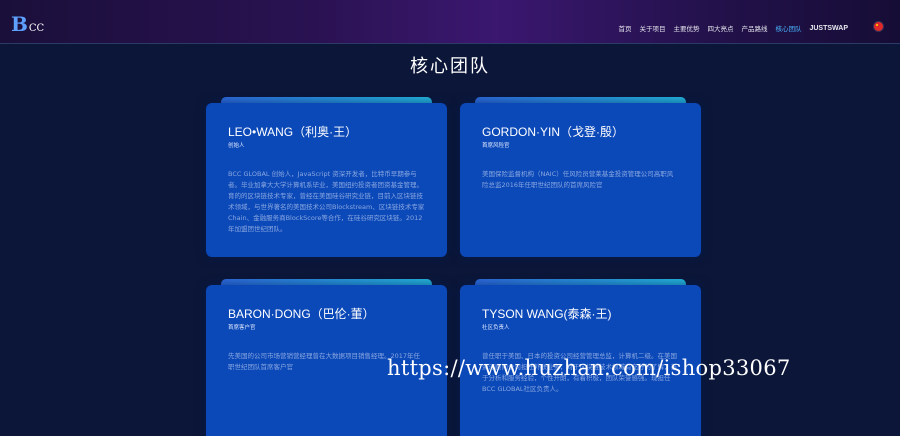  What do you see at coordinates (754, 28) in the screenshot?
I see `nav-roadmap: 产品路线` at bounding box center [754, 28].